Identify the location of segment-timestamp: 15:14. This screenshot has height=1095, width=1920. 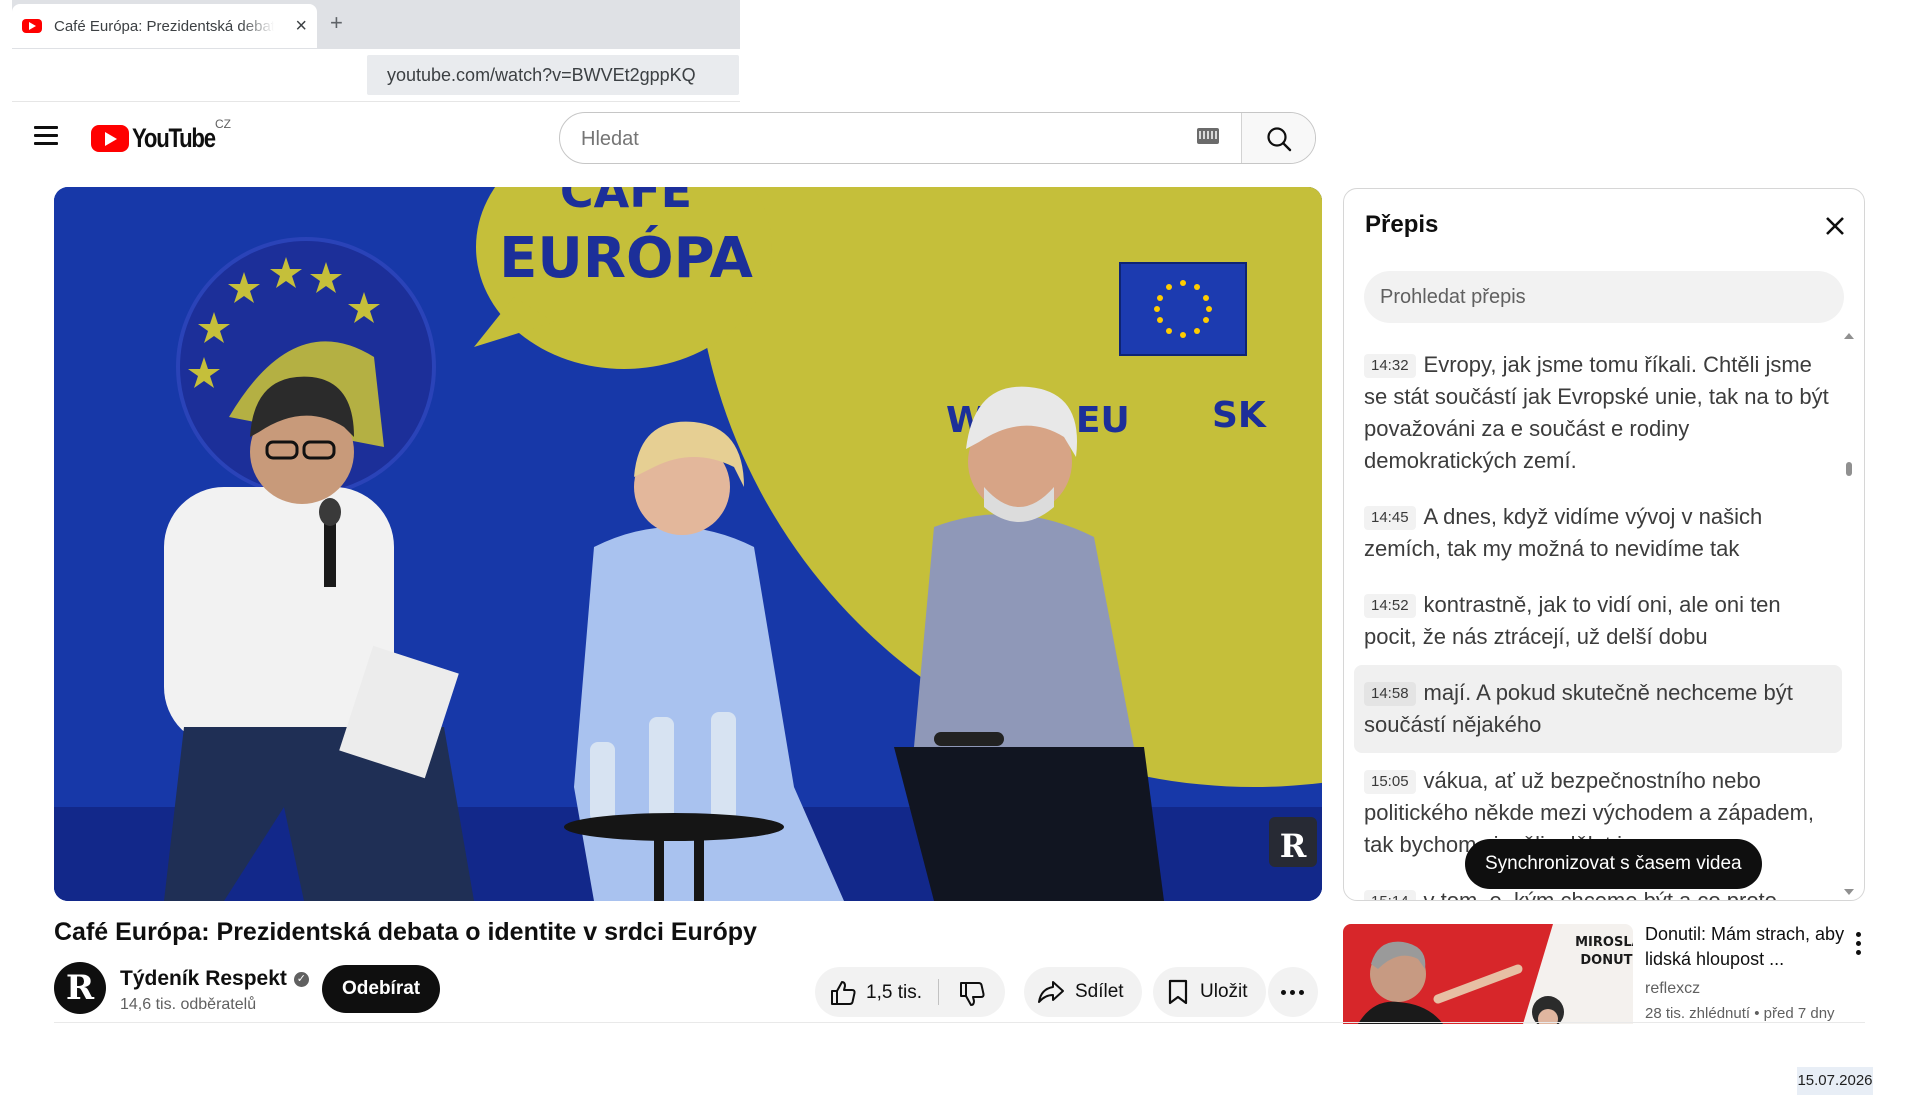
(1390, 895).